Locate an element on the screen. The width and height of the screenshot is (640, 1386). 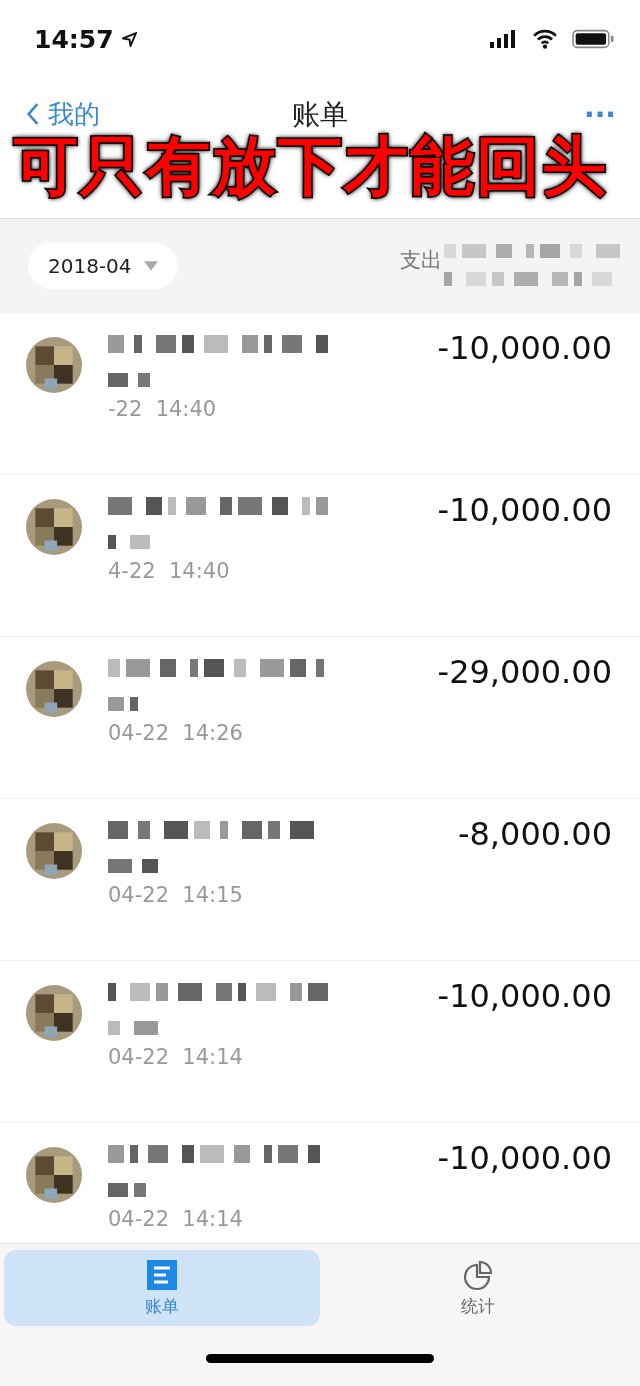
document-icon is located at coordinates (162, 1274).